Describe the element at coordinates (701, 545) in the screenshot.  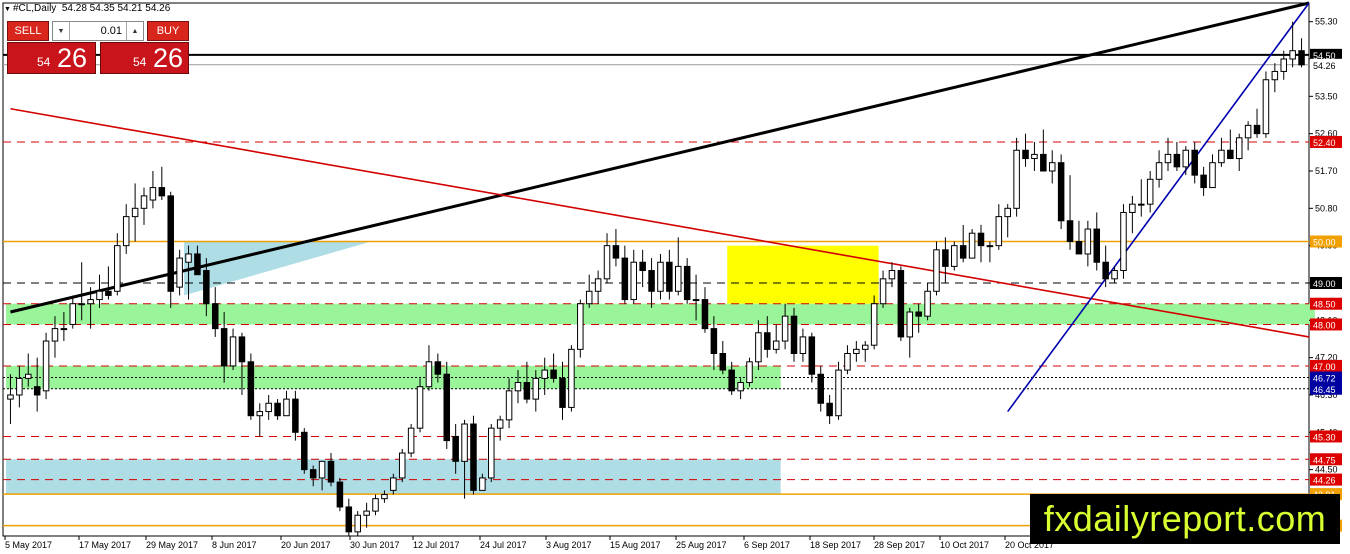
I see `x-tick-label: 25 Aug 2017` at that location.